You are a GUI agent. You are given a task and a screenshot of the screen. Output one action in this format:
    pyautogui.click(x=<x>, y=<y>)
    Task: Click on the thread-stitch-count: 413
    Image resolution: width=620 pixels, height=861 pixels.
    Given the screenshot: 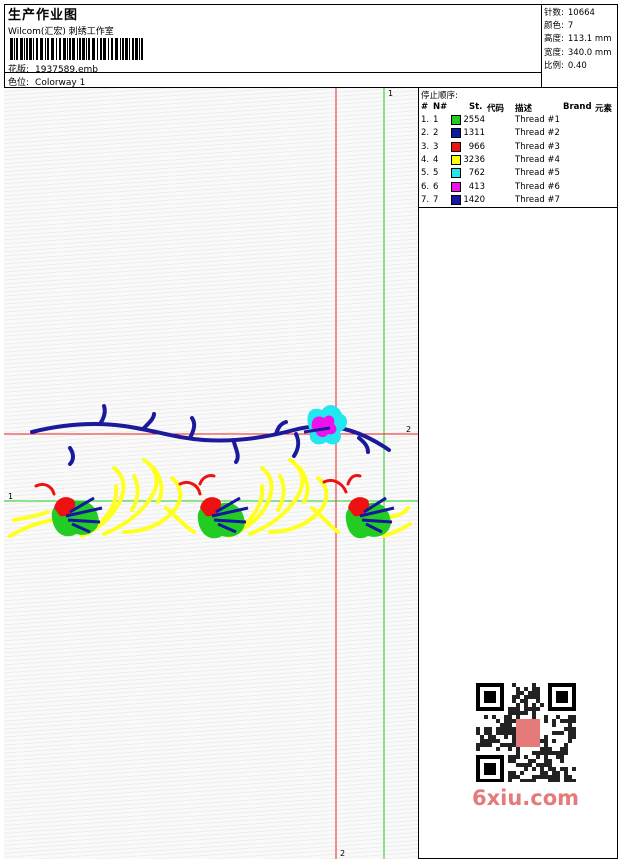 What is the action you would take?
    pyautogui.click(x=476, y=186)
    